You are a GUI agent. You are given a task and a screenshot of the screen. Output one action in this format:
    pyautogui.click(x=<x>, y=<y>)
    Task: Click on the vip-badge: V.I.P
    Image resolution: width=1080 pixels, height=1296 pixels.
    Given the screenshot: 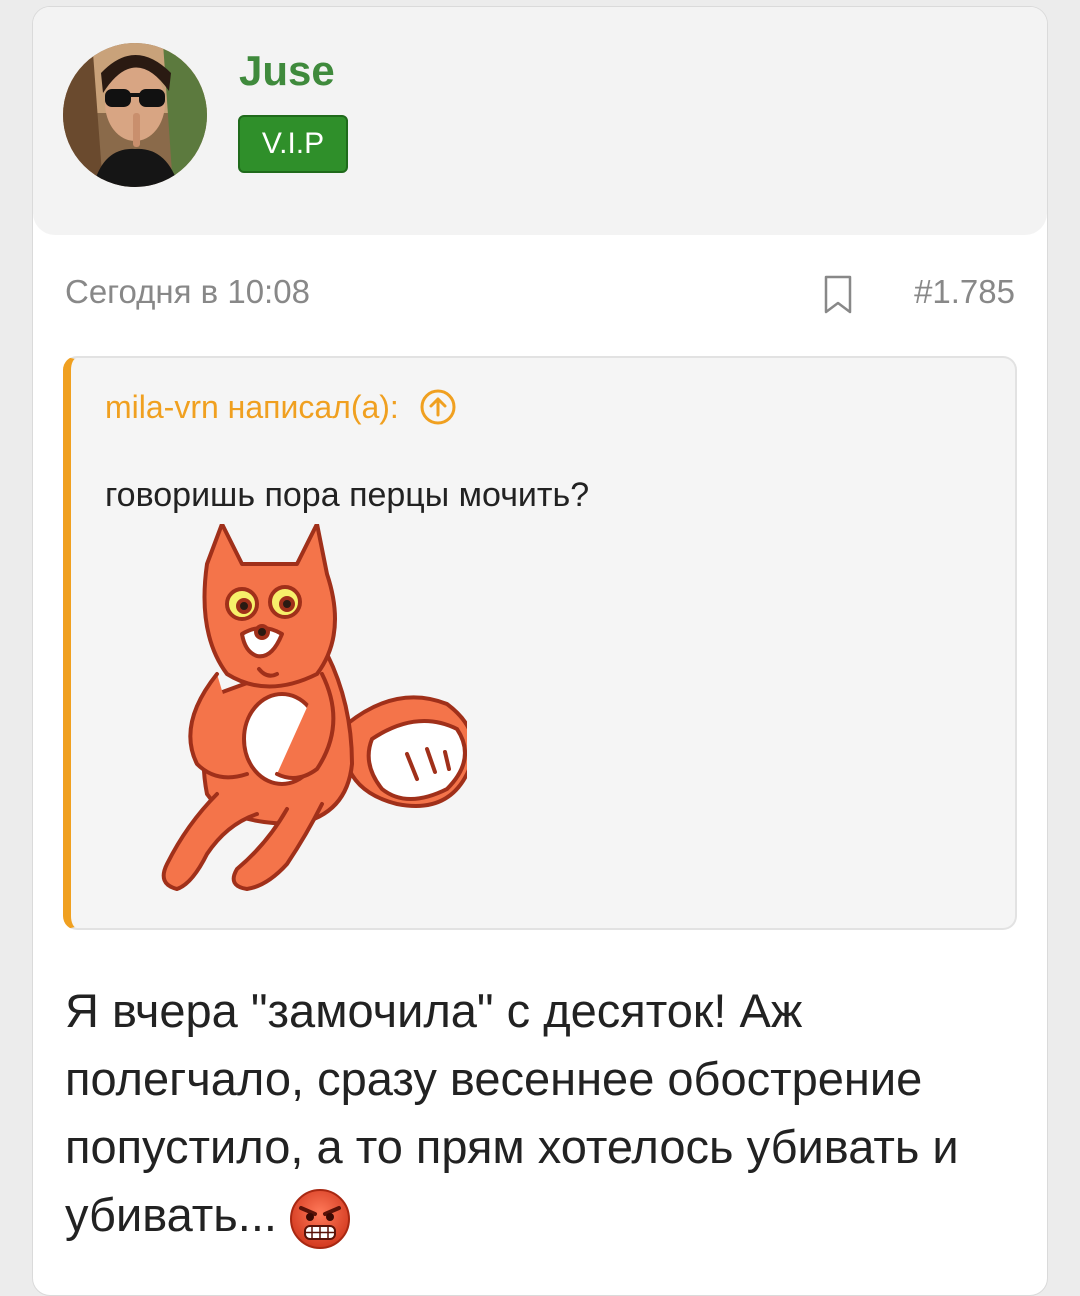 What is the action you would take?
    pyautogui.click(x=293, y=144)
    